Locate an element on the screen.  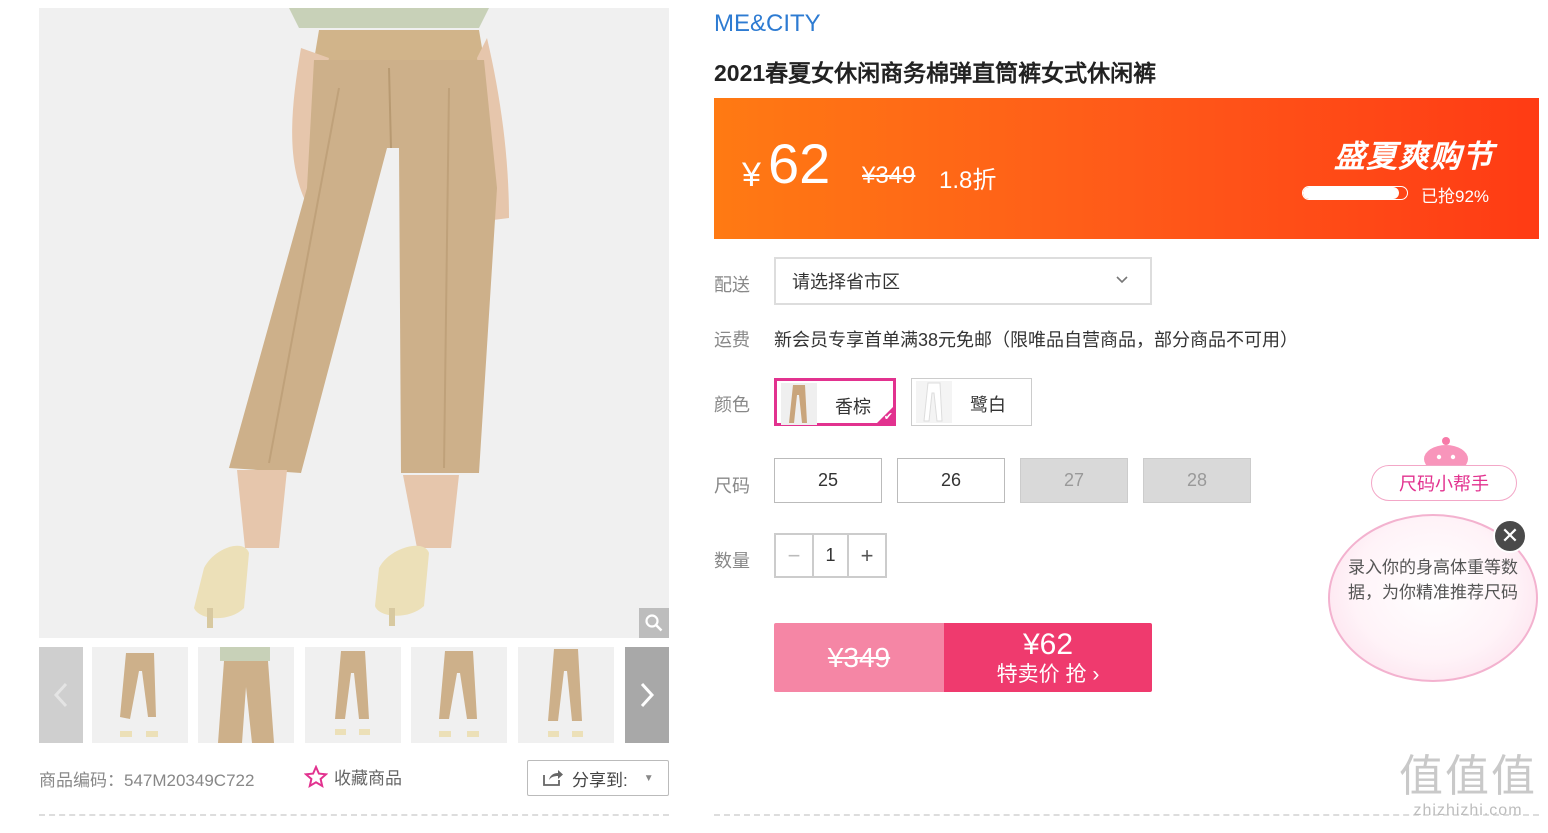
chevron-right-icon is located at coordinates (647, 695).